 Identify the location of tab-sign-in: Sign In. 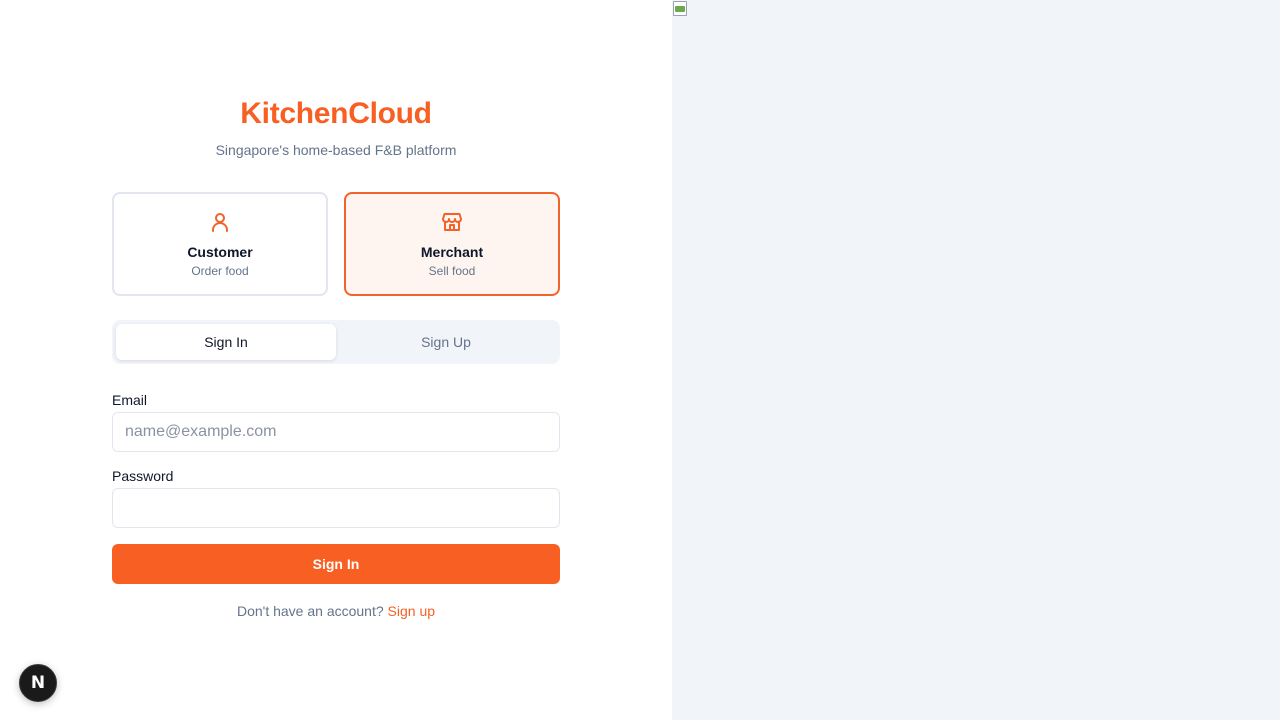
(226, 342).